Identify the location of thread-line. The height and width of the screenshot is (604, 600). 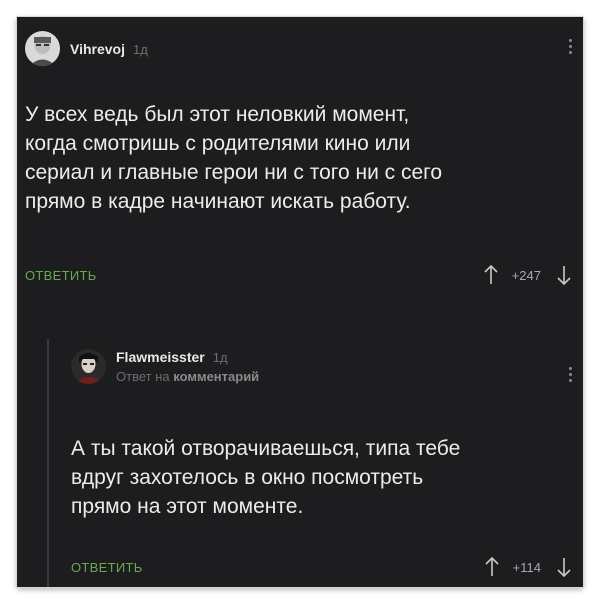
(48, 463).